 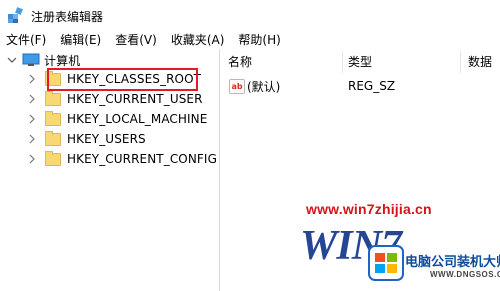 What do you see at coordinates (137, 40) in the screenshot?
I see `menu-view: 查看(V)` at bounding box center [137, 40].